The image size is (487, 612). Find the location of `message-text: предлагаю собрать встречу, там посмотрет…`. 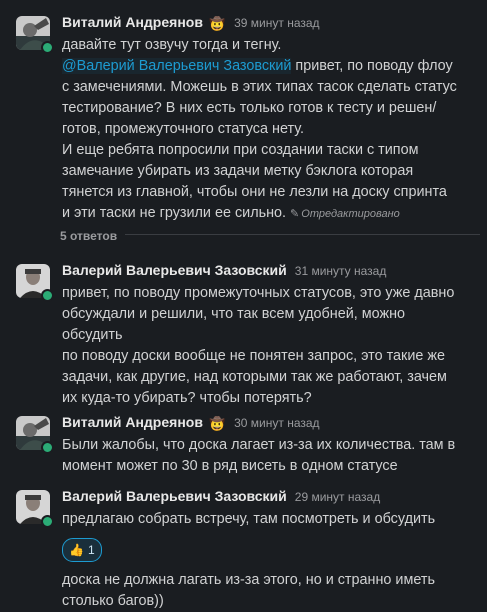

message-text: предлагаю собрать встречу, там посмотрет… is located at coordinates (249, 519).